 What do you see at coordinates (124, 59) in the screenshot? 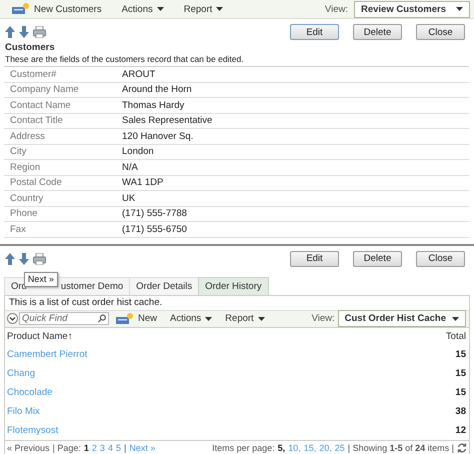
I see `form-description: These are the fields of the customers record that can be edited.` at bounding box center [124, 59].